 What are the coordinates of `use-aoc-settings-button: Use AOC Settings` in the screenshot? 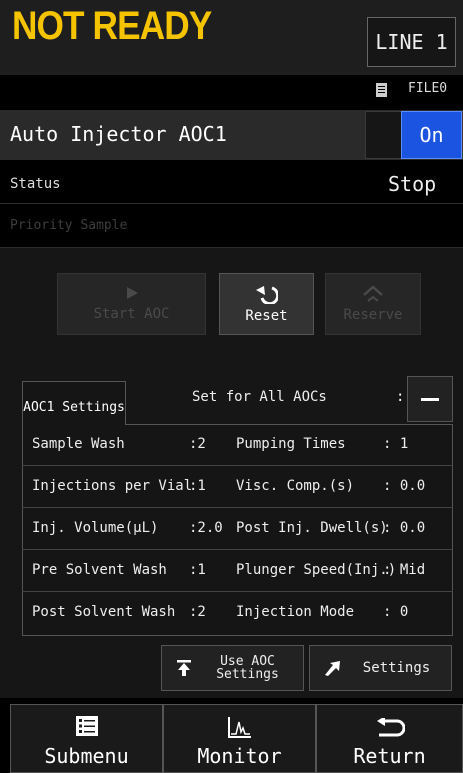 It's located at (232, 668).